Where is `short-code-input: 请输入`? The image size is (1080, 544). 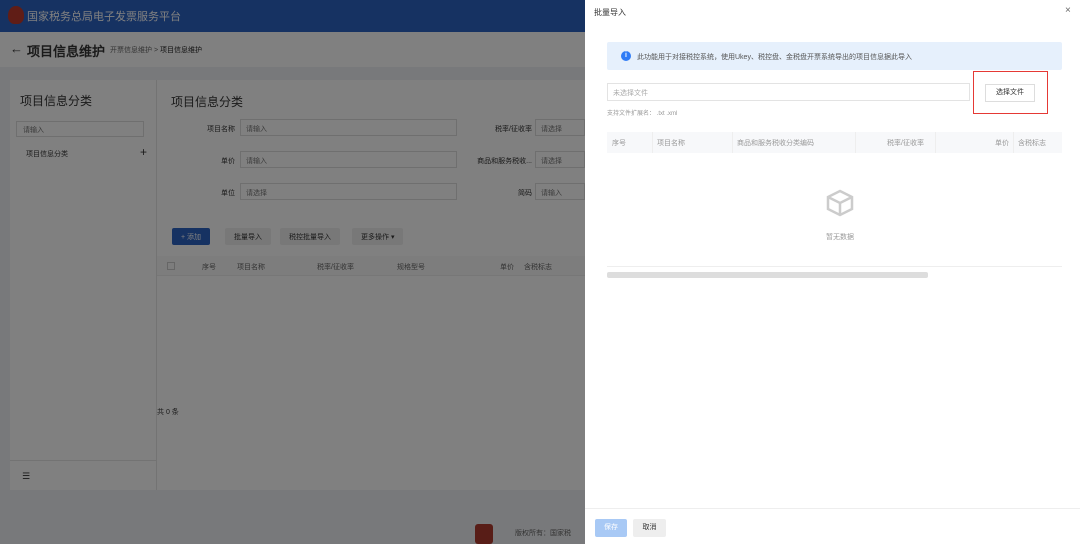 short-code-input: 请输入 is located at coordinates (560, 191).